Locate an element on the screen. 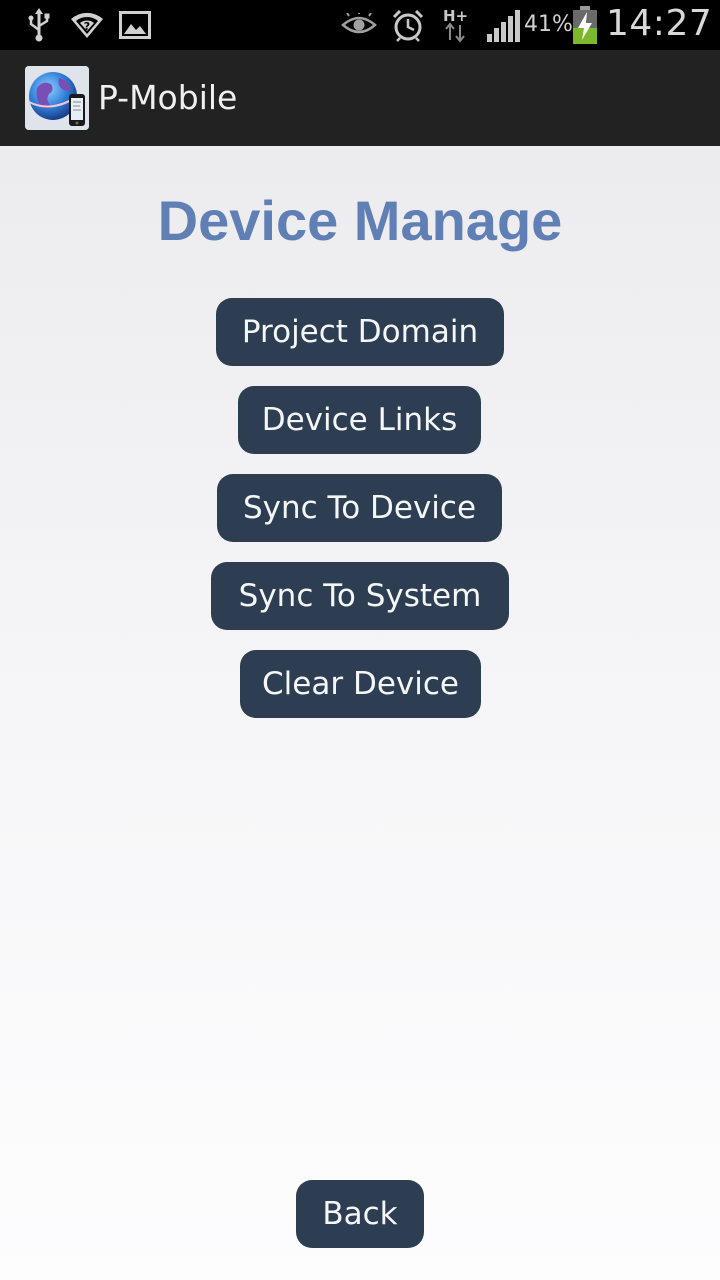  project-domain-button: Project Domain is located at coordinates (360, 332).